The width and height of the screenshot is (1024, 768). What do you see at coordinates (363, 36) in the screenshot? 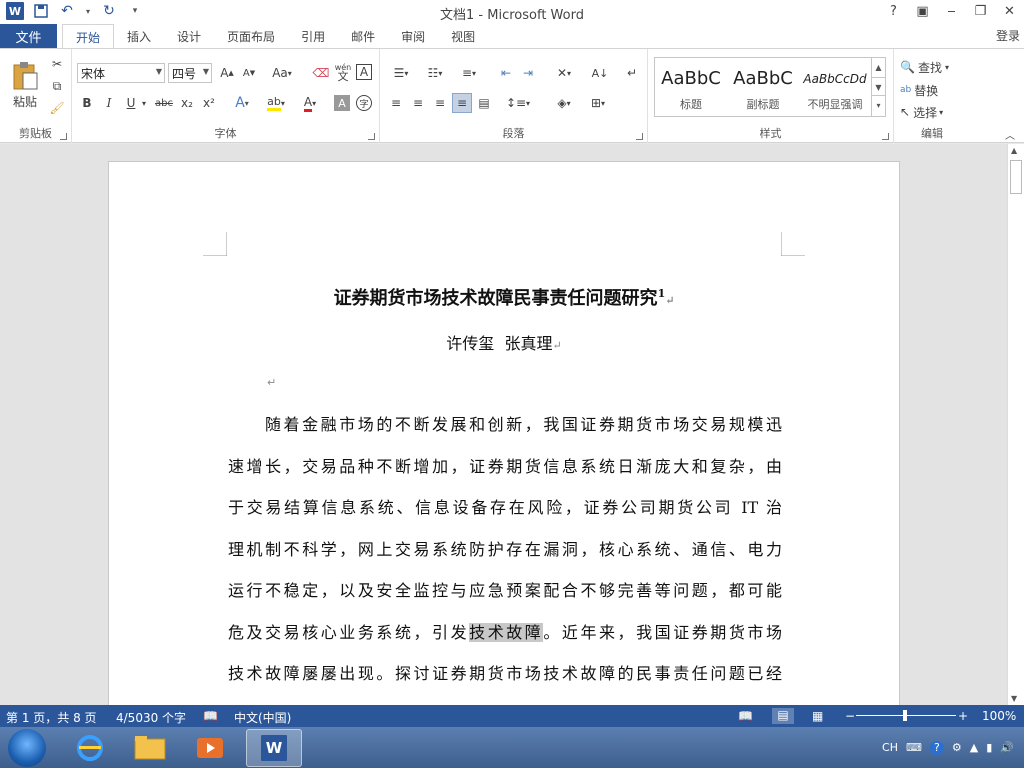
I see `tab-mailings: 邮件` at bounding box center [363, 36].